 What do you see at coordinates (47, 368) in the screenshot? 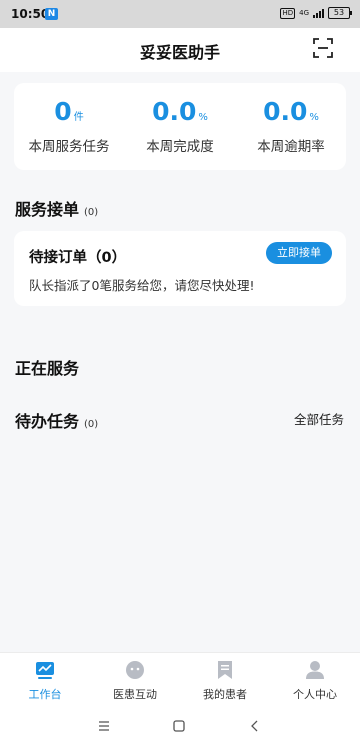
I see `in-service-section-title: 正在服务` at bounding box center [47, 368].